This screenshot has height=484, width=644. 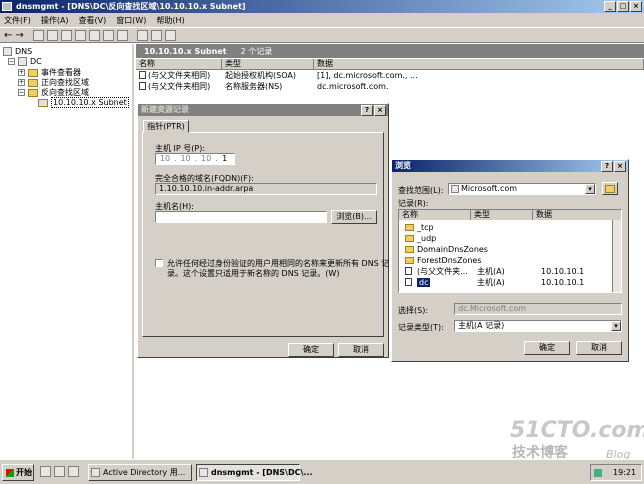 What do you see at coordinates (122, 35) in the screenshot?
I see `help-icon` at bounding box center [122, 35].